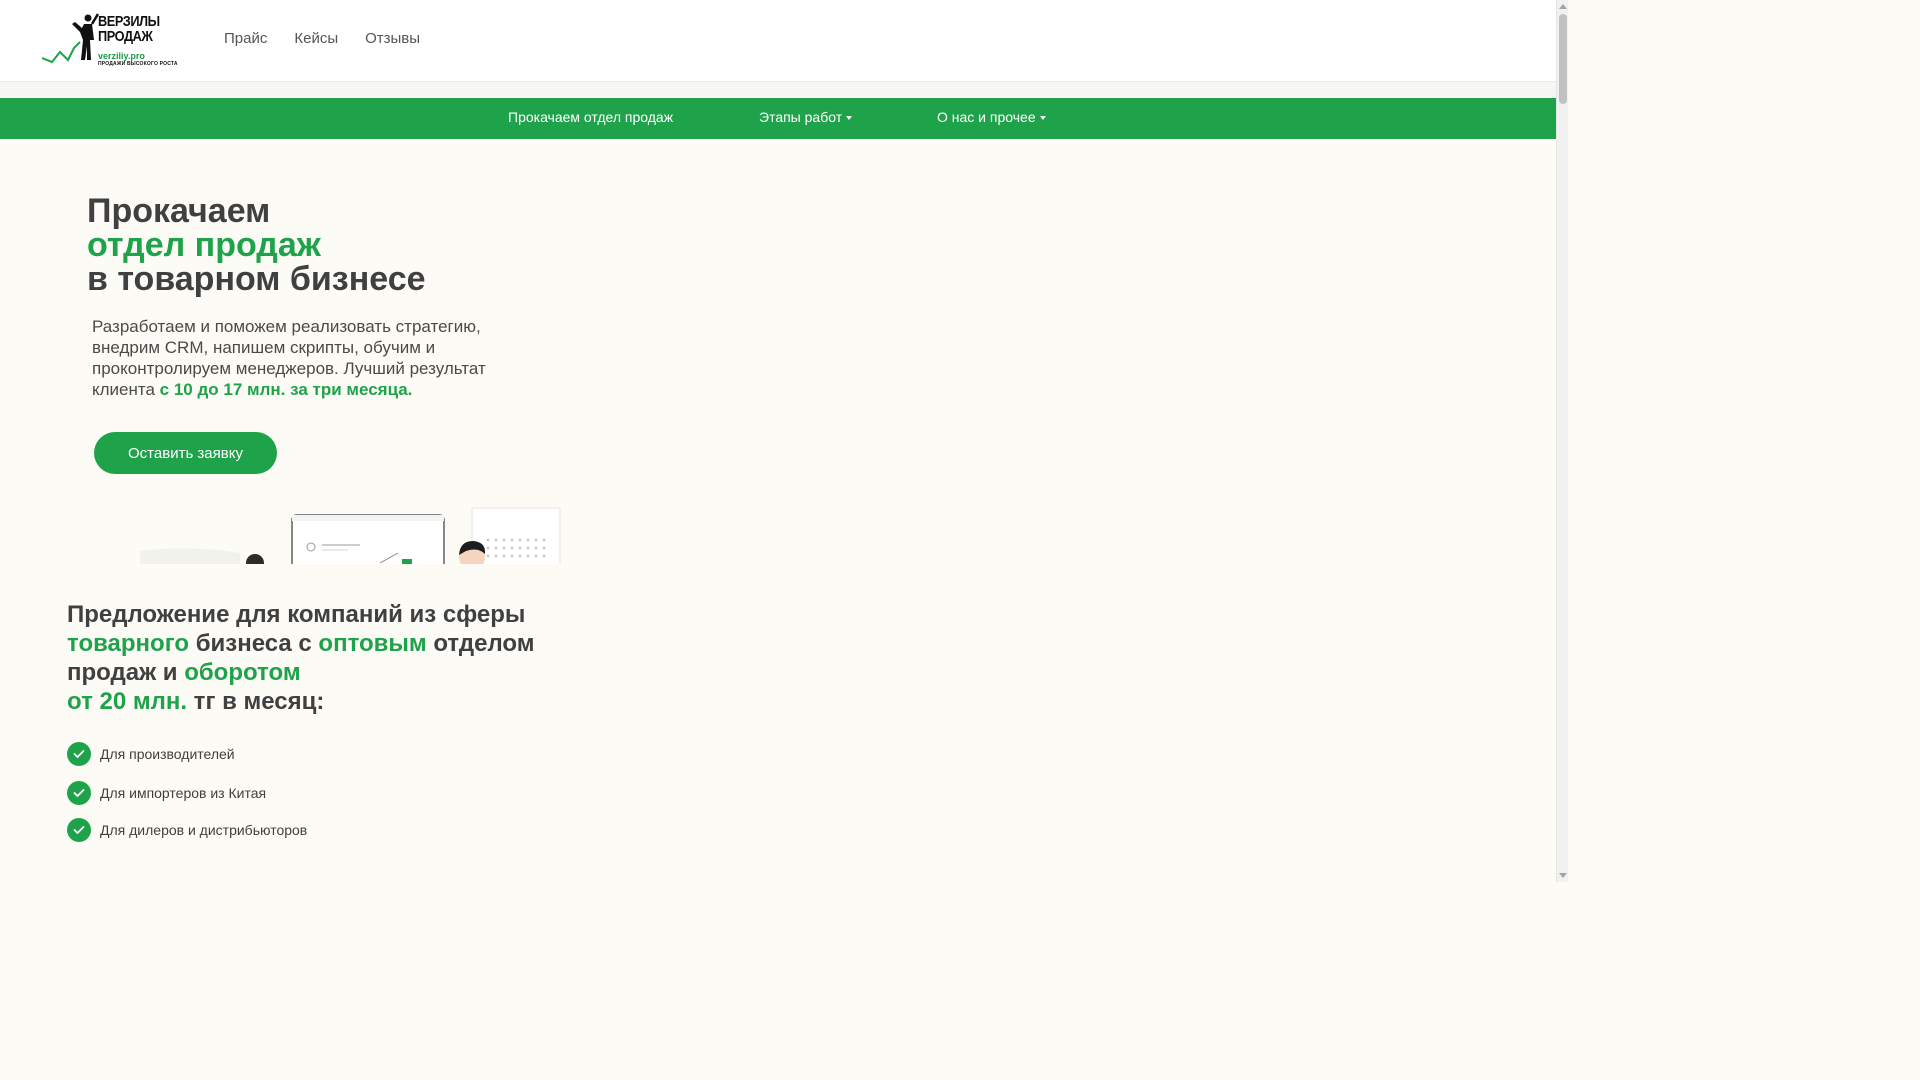 The image size is (1920, 1080). What do you see at coordinates (129, 29) in the screenshot?
I see `logo-title: ВЕРЗИЛЫ ПРОДАЖ` at bounding box center [129, 29].